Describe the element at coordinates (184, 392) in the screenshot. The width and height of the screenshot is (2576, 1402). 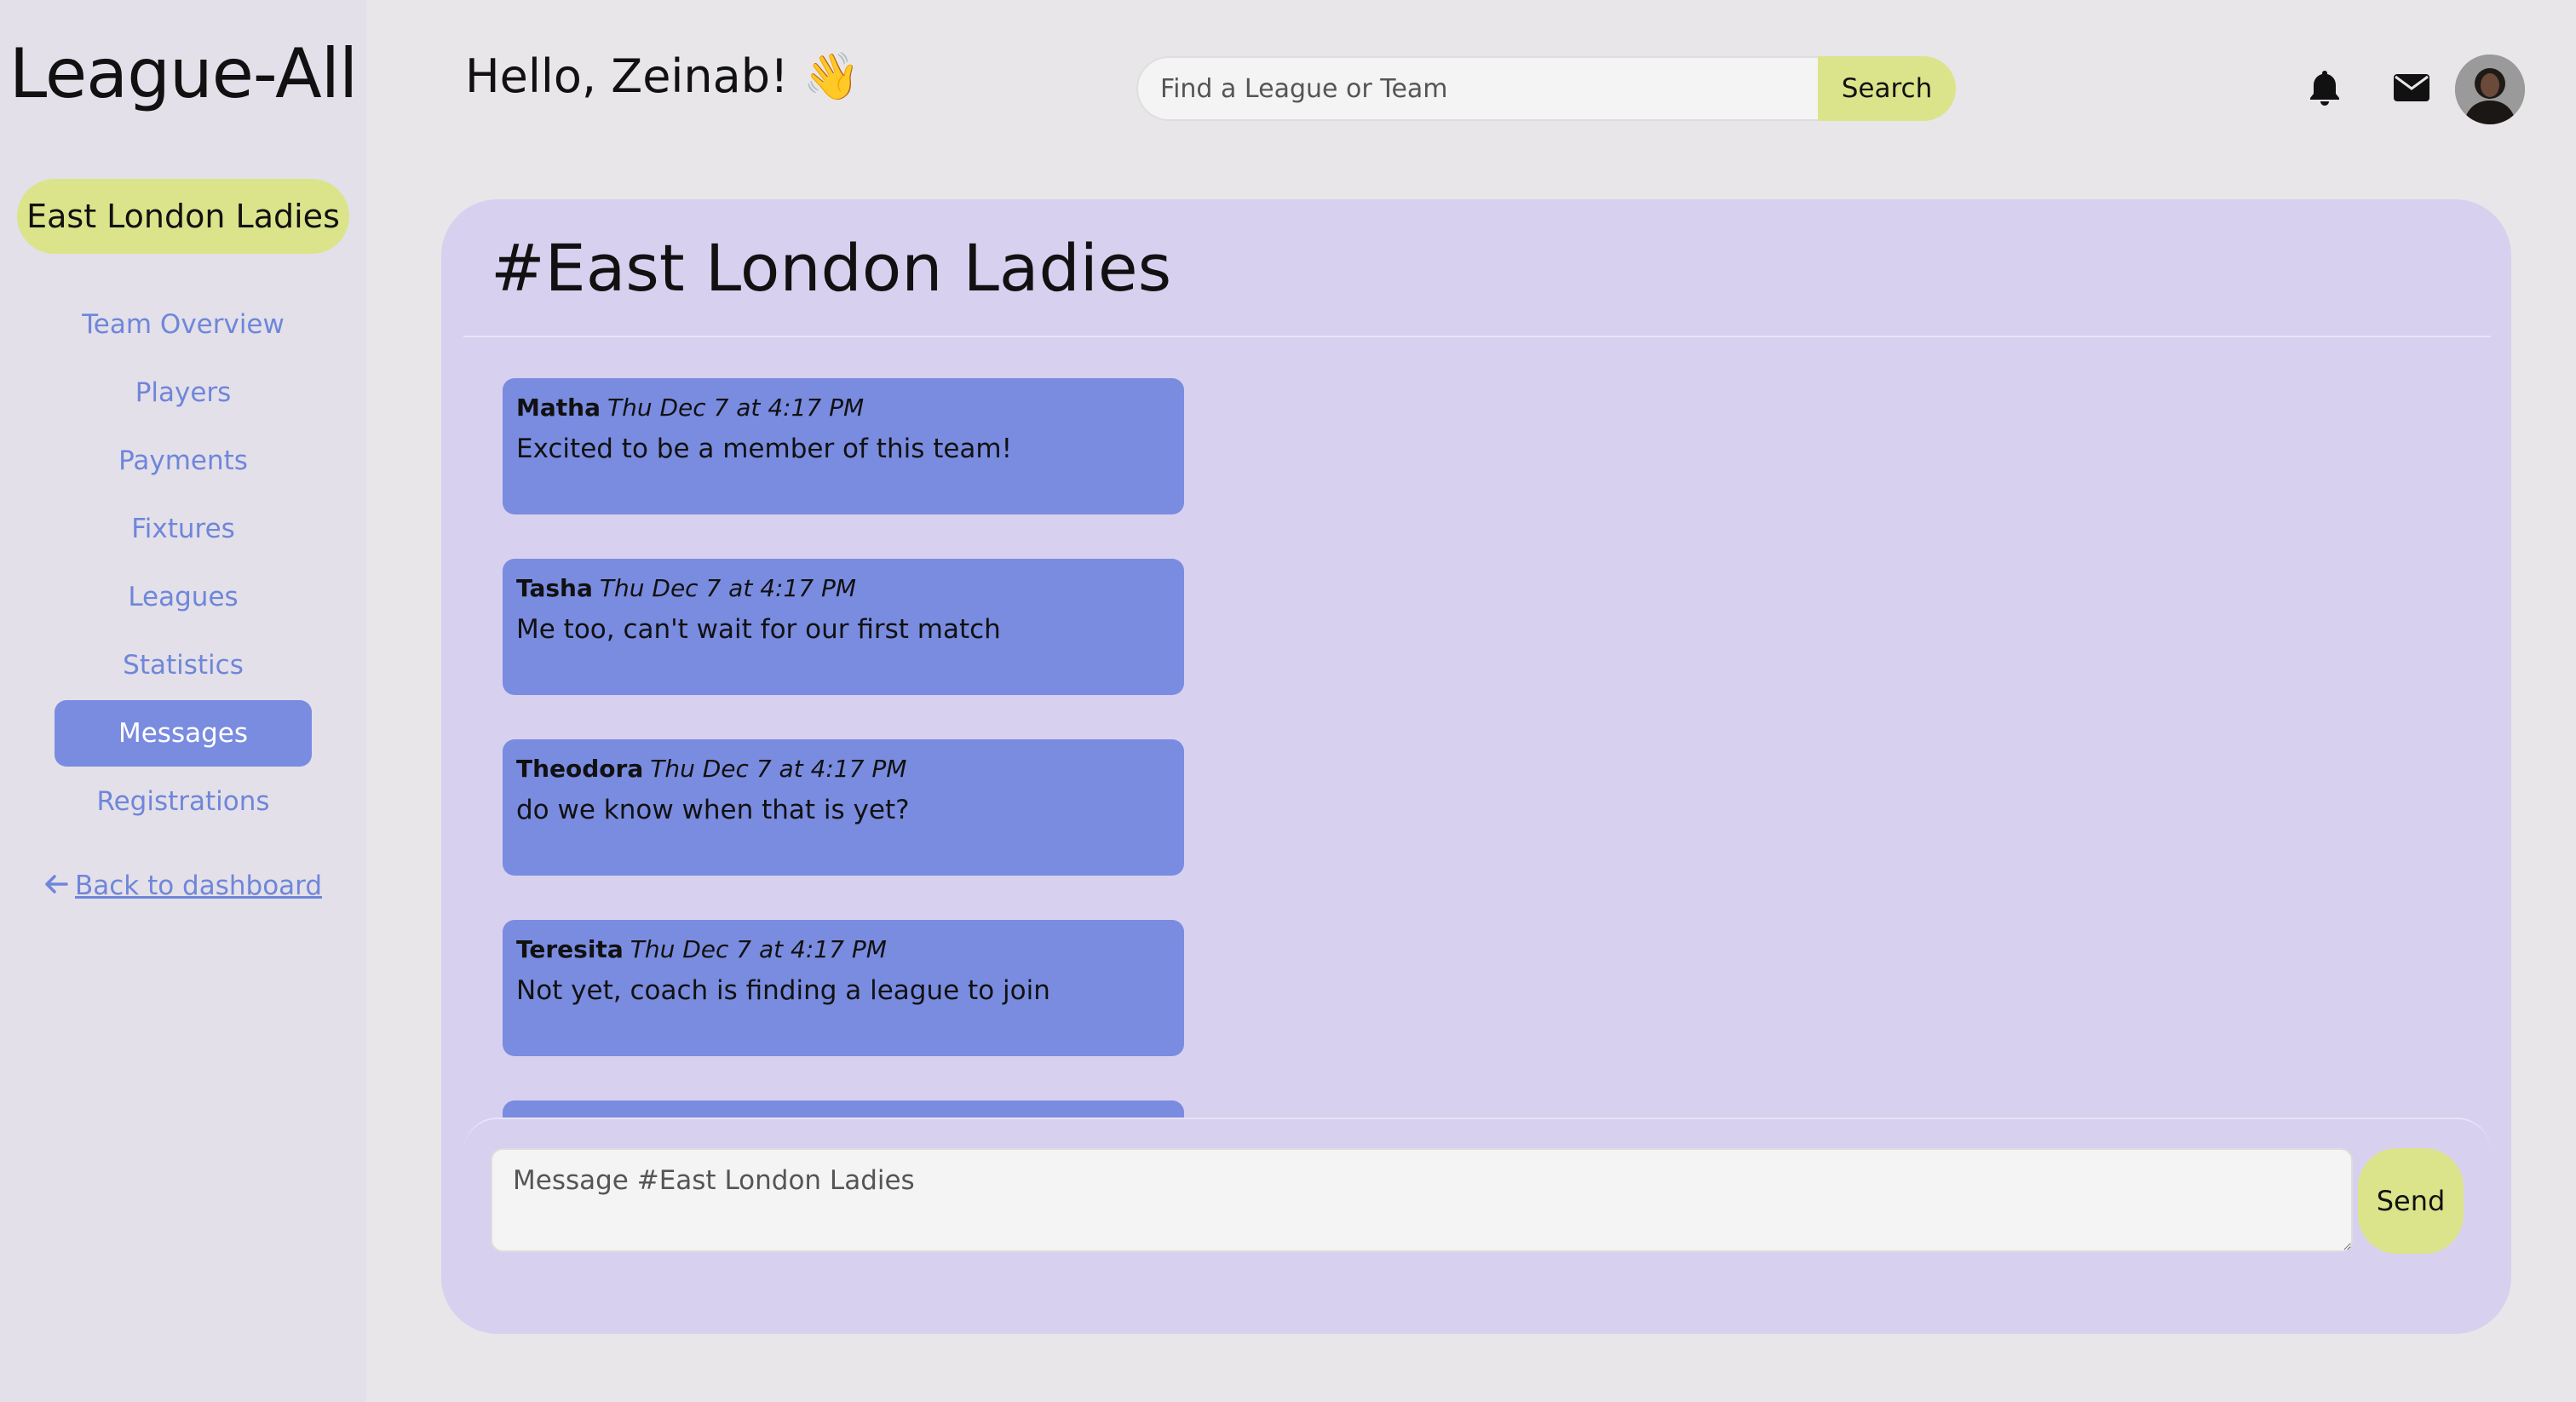
I see `sidebar-item-players: Players` at that location.